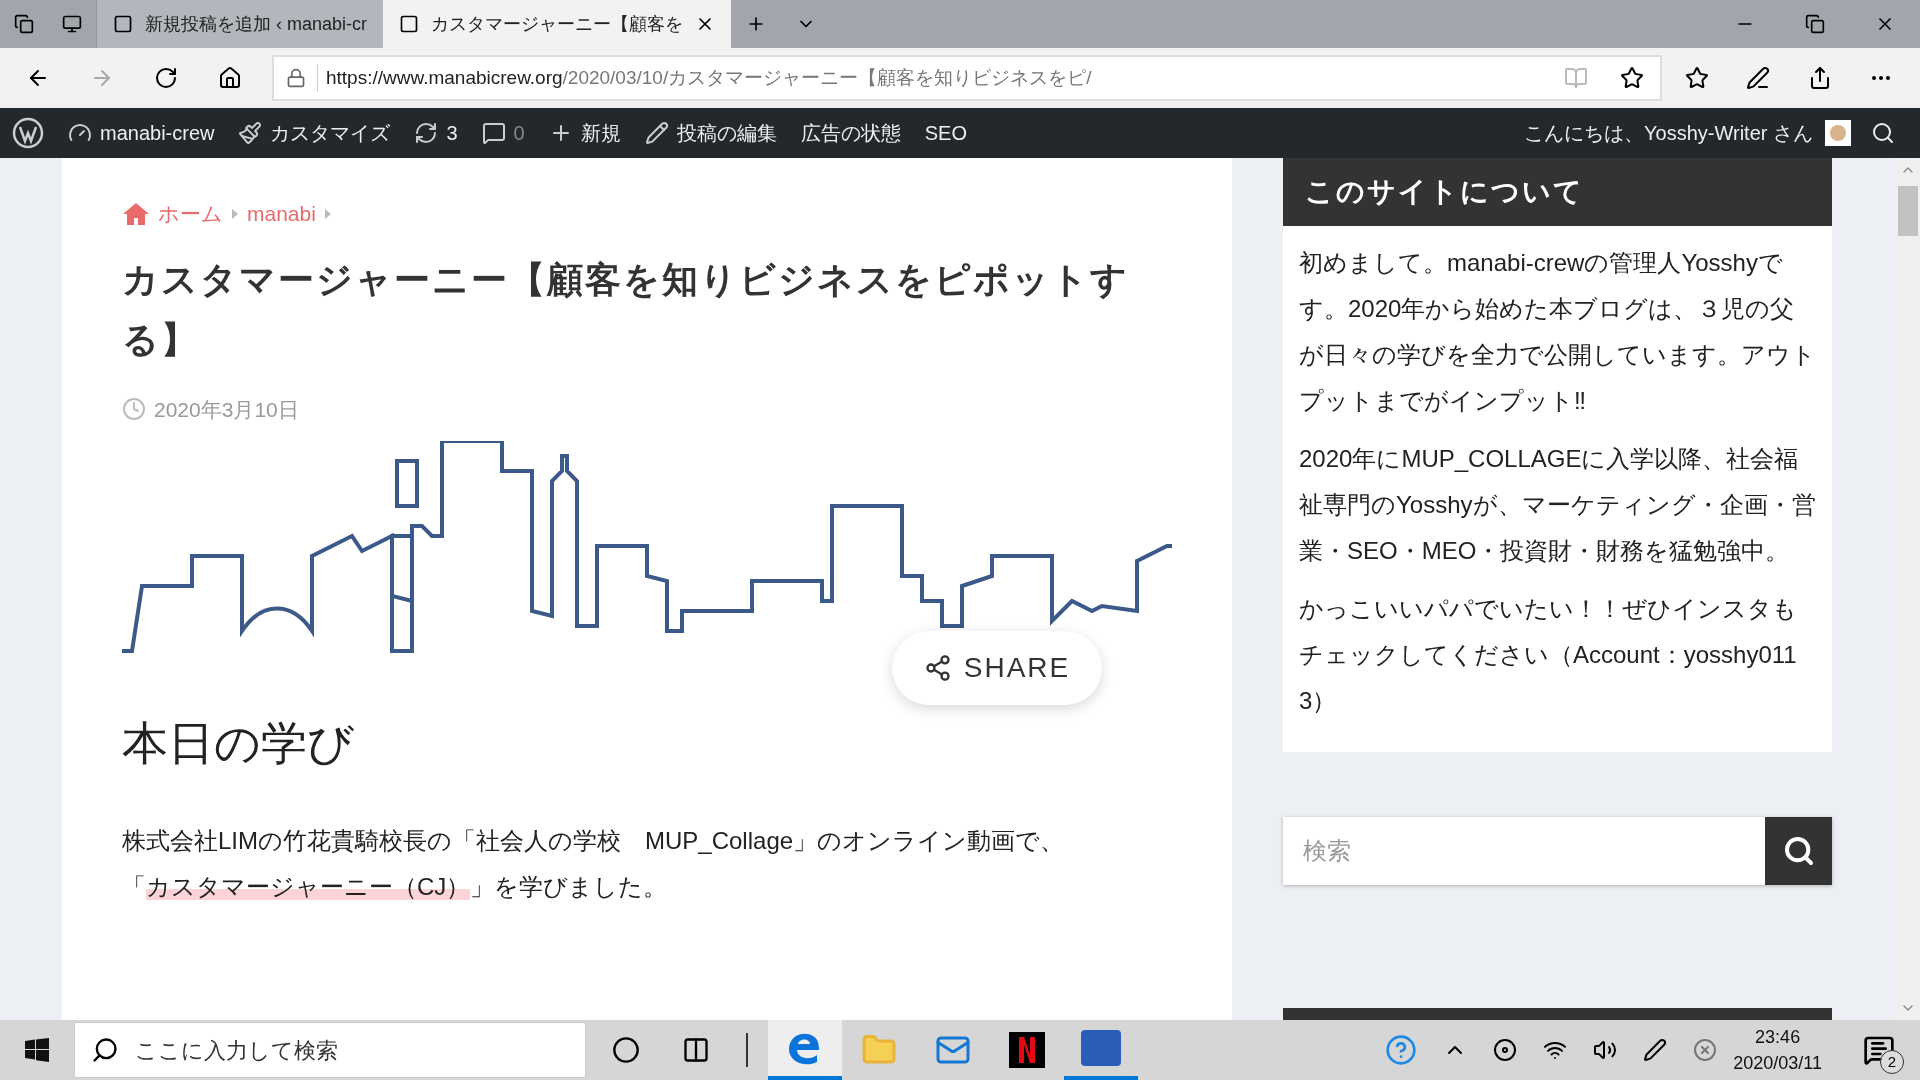 The image size is (1920, 1080). I want to click on record-icon, so click(1505, 1050).